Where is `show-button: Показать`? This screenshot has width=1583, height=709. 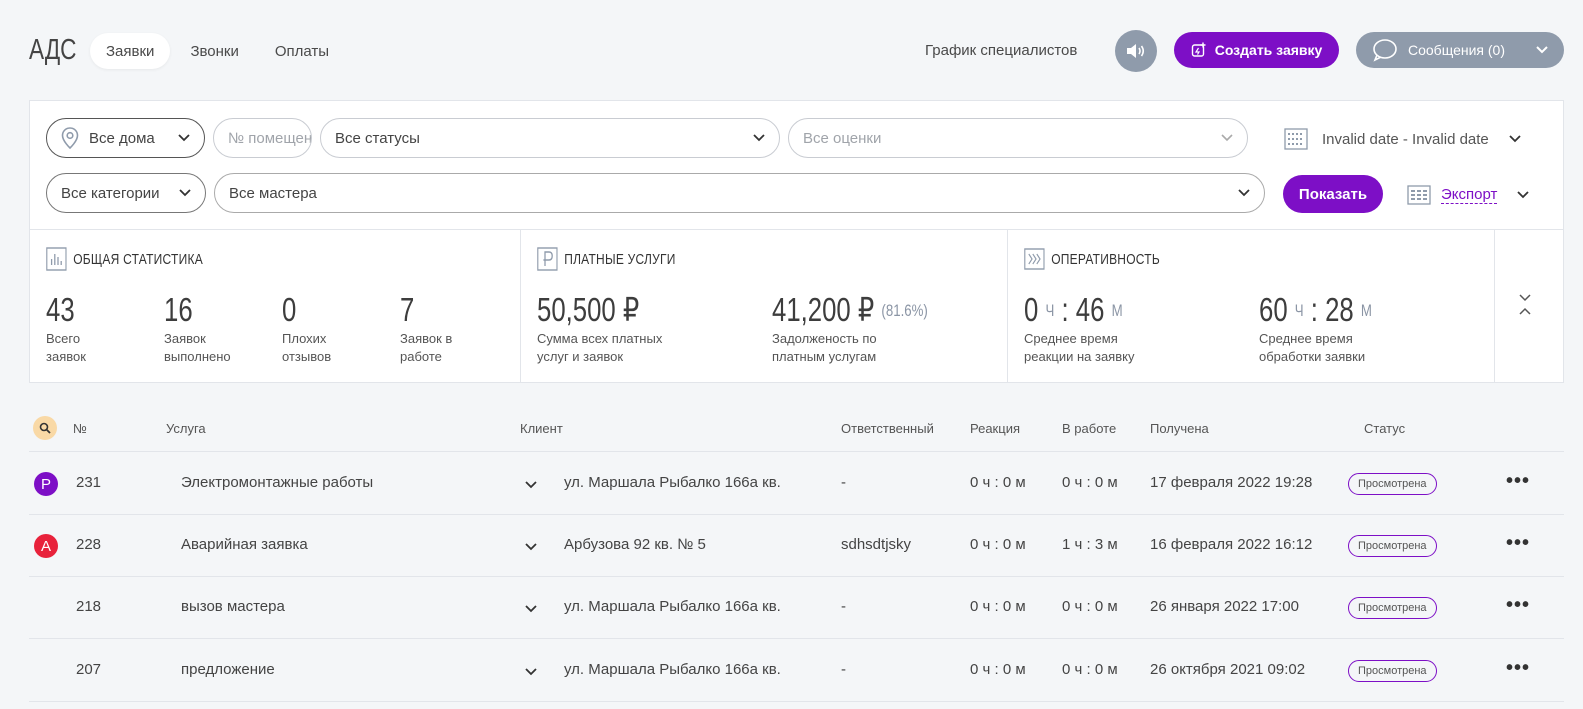 show-button: Показать is located at coordinates (1333, 194).